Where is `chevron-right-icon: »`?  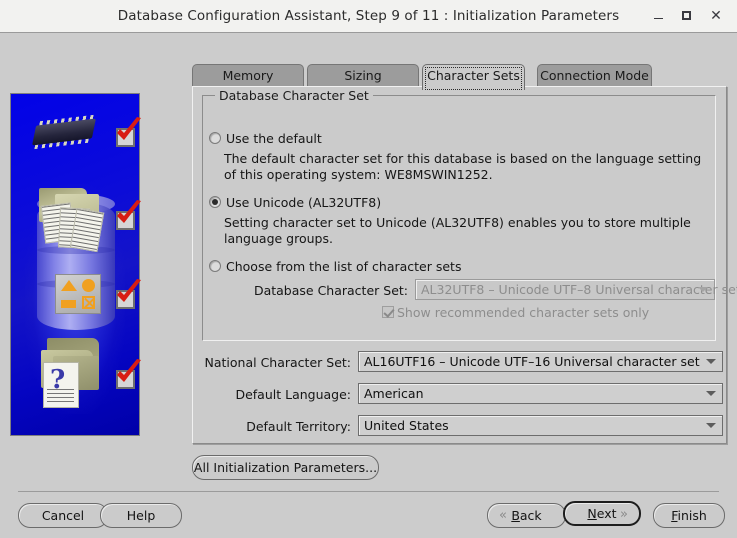
chevron-right-icon: » is located at coordinates (624, 514).